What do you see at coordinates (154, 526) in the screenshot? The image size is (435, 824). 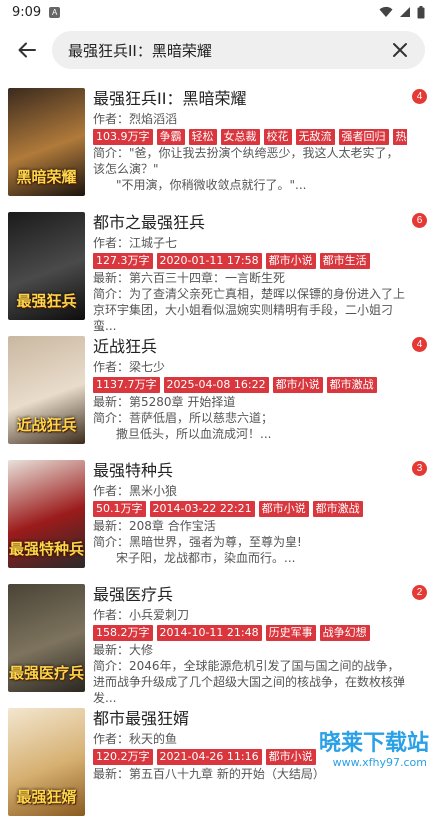 I see `book-latest-chapter: 最新：208章 合作宝活` at bounding box center [154, 526].